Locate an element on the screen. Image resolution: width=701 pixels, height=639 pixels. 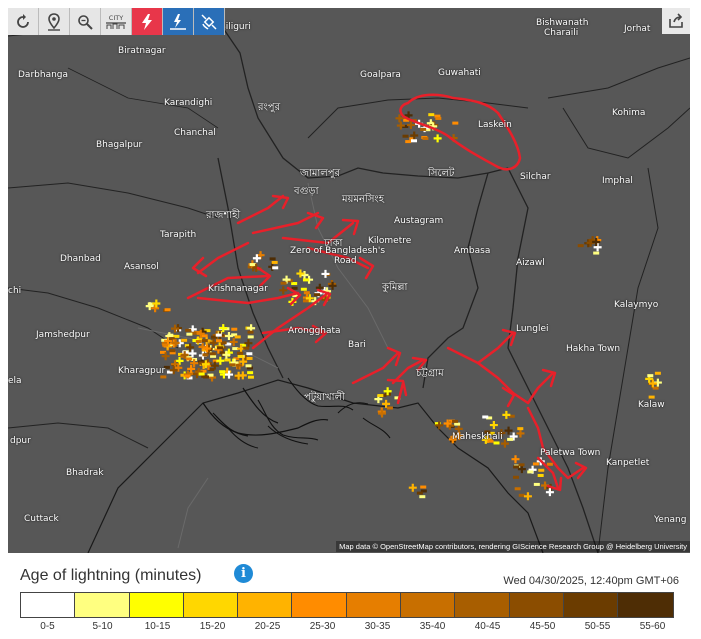
legend-bin-label: 30-35 is located at coordinates (377, 626).